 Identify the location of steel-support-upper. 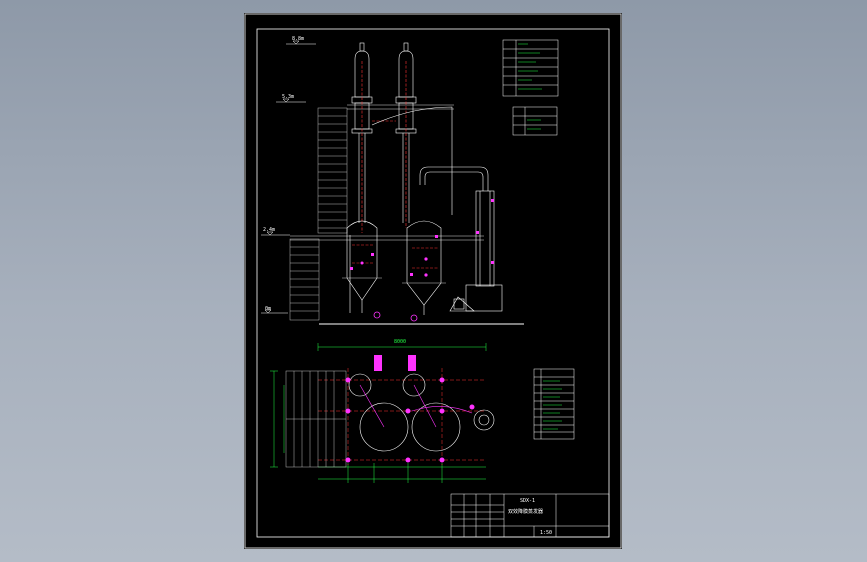
(385, 169).